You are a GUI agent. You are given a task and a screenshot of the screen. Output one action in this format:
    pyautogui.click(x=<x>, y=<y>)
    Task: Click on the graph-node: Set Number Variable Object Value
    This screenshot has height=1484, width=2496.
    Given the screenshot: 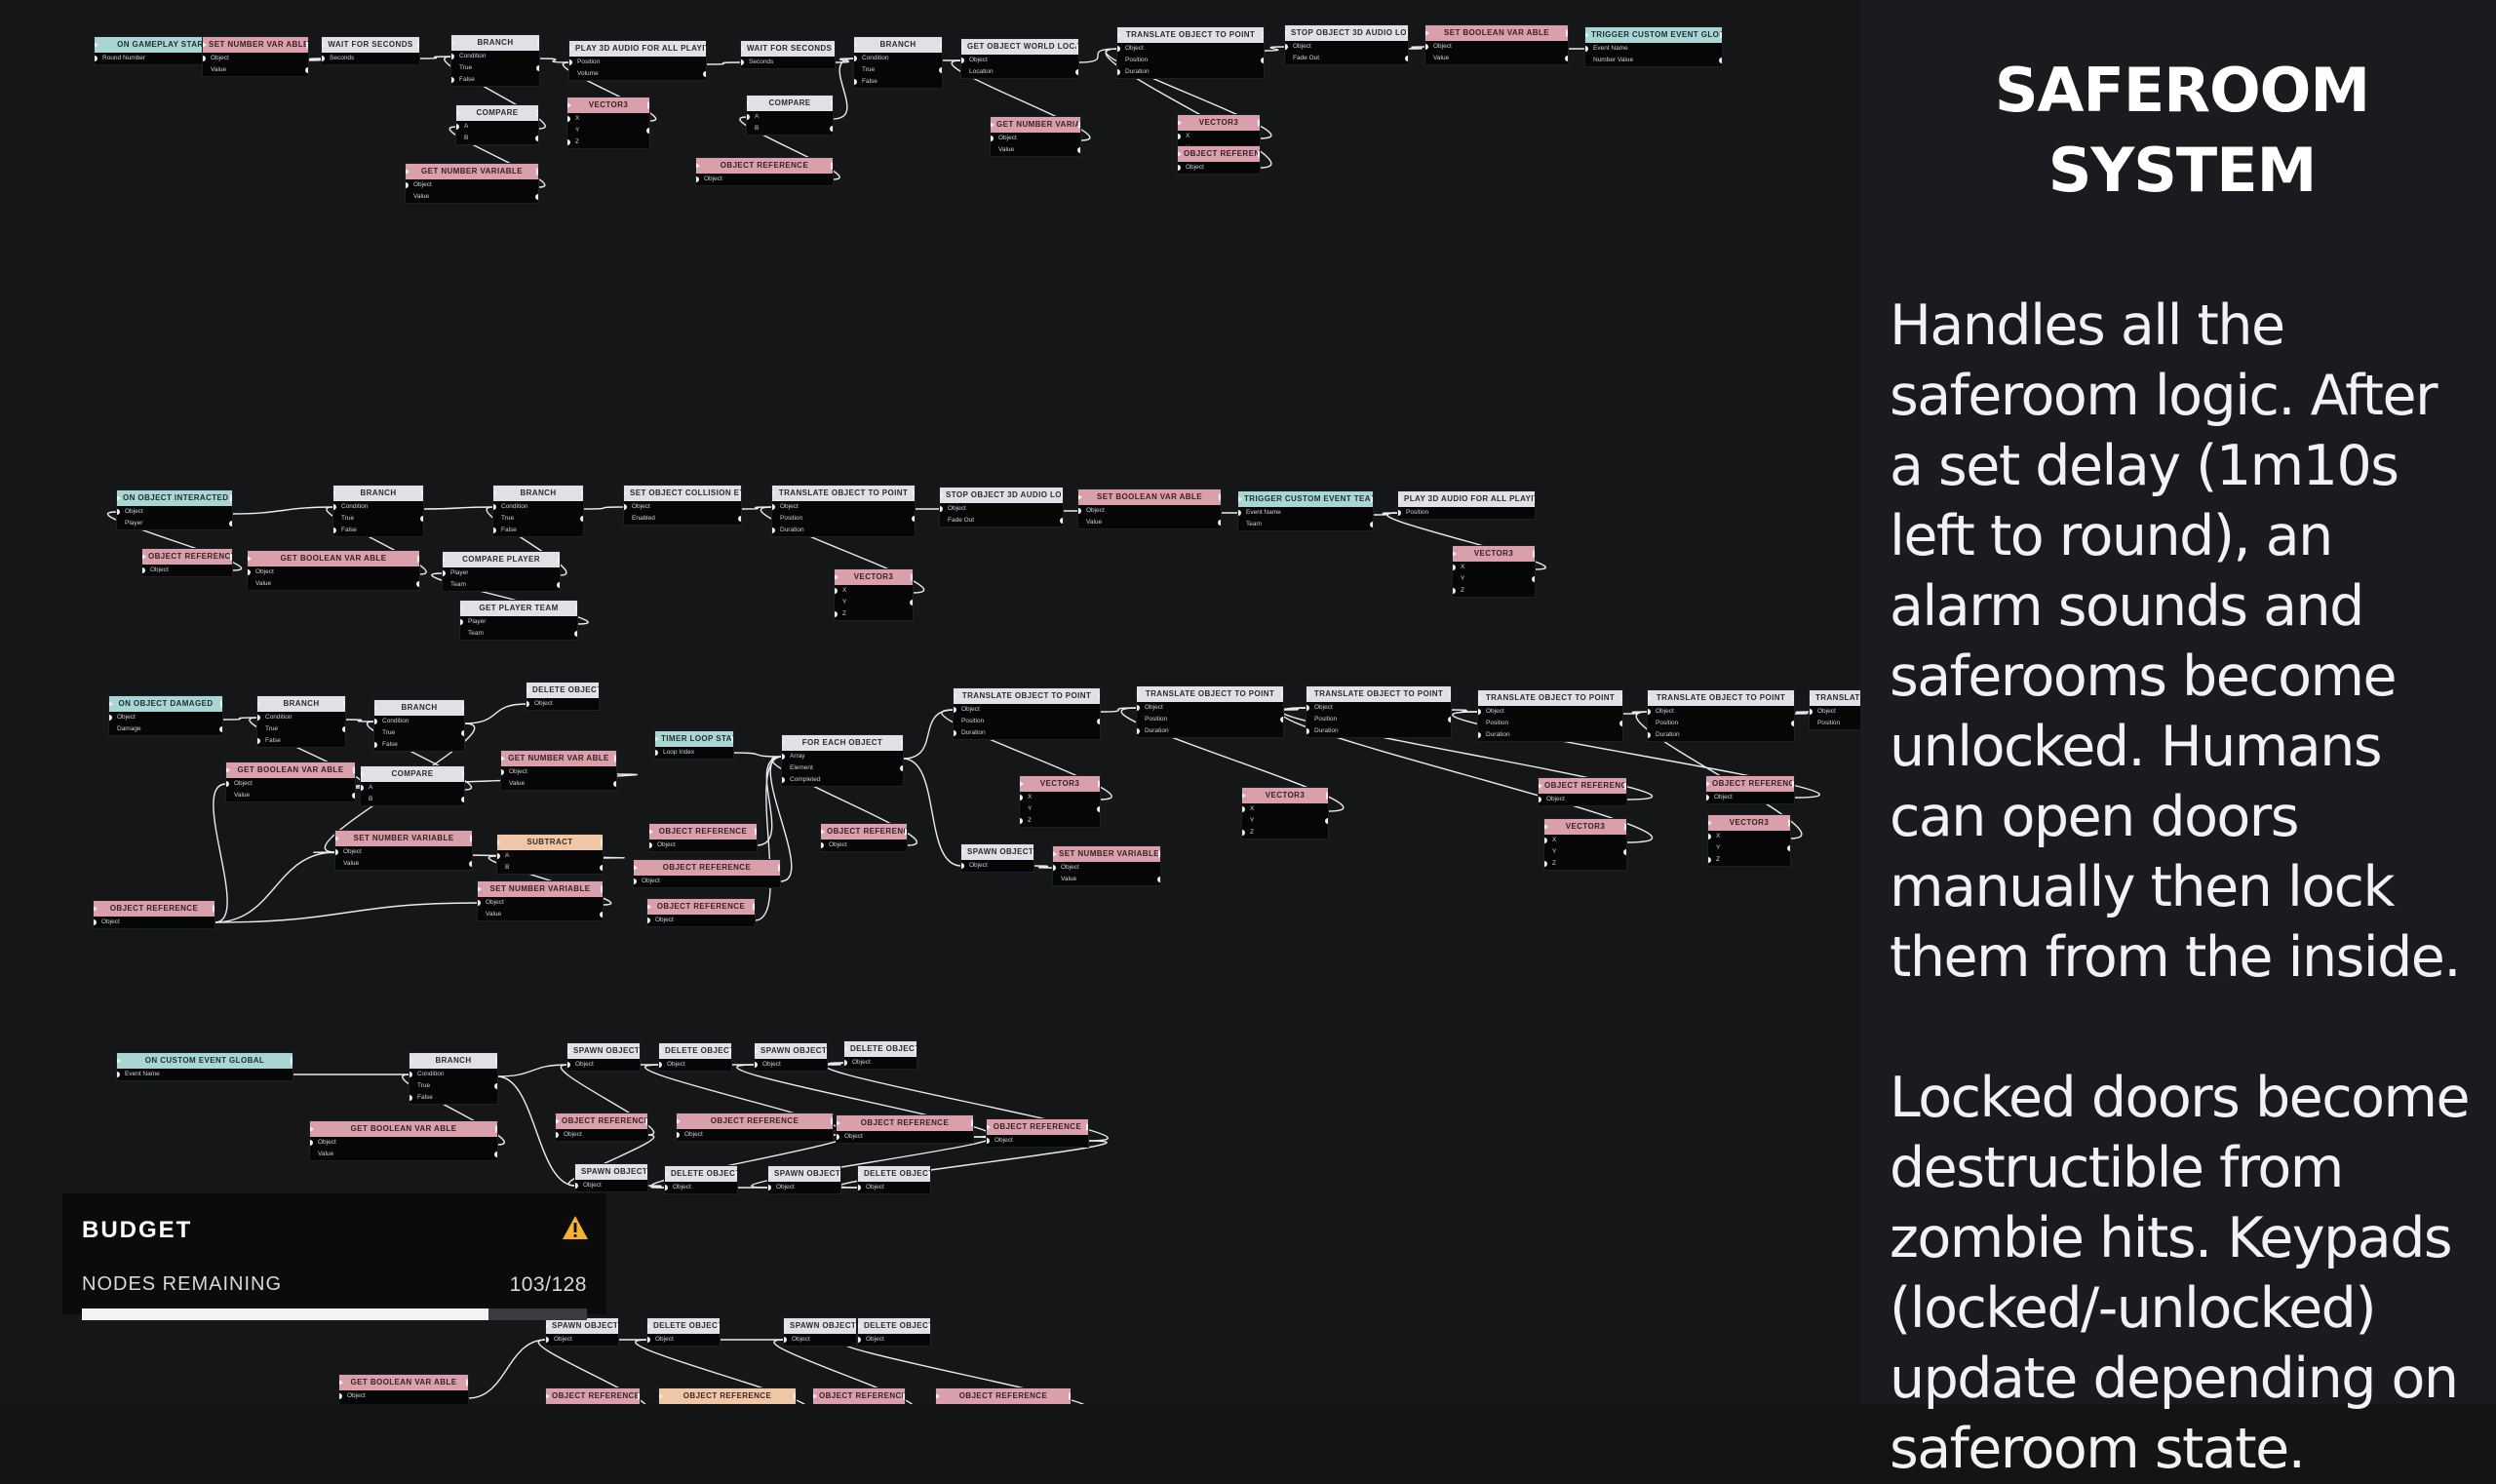 What is the action you would take?
    pyautogui.click(x=403, y=850)
    